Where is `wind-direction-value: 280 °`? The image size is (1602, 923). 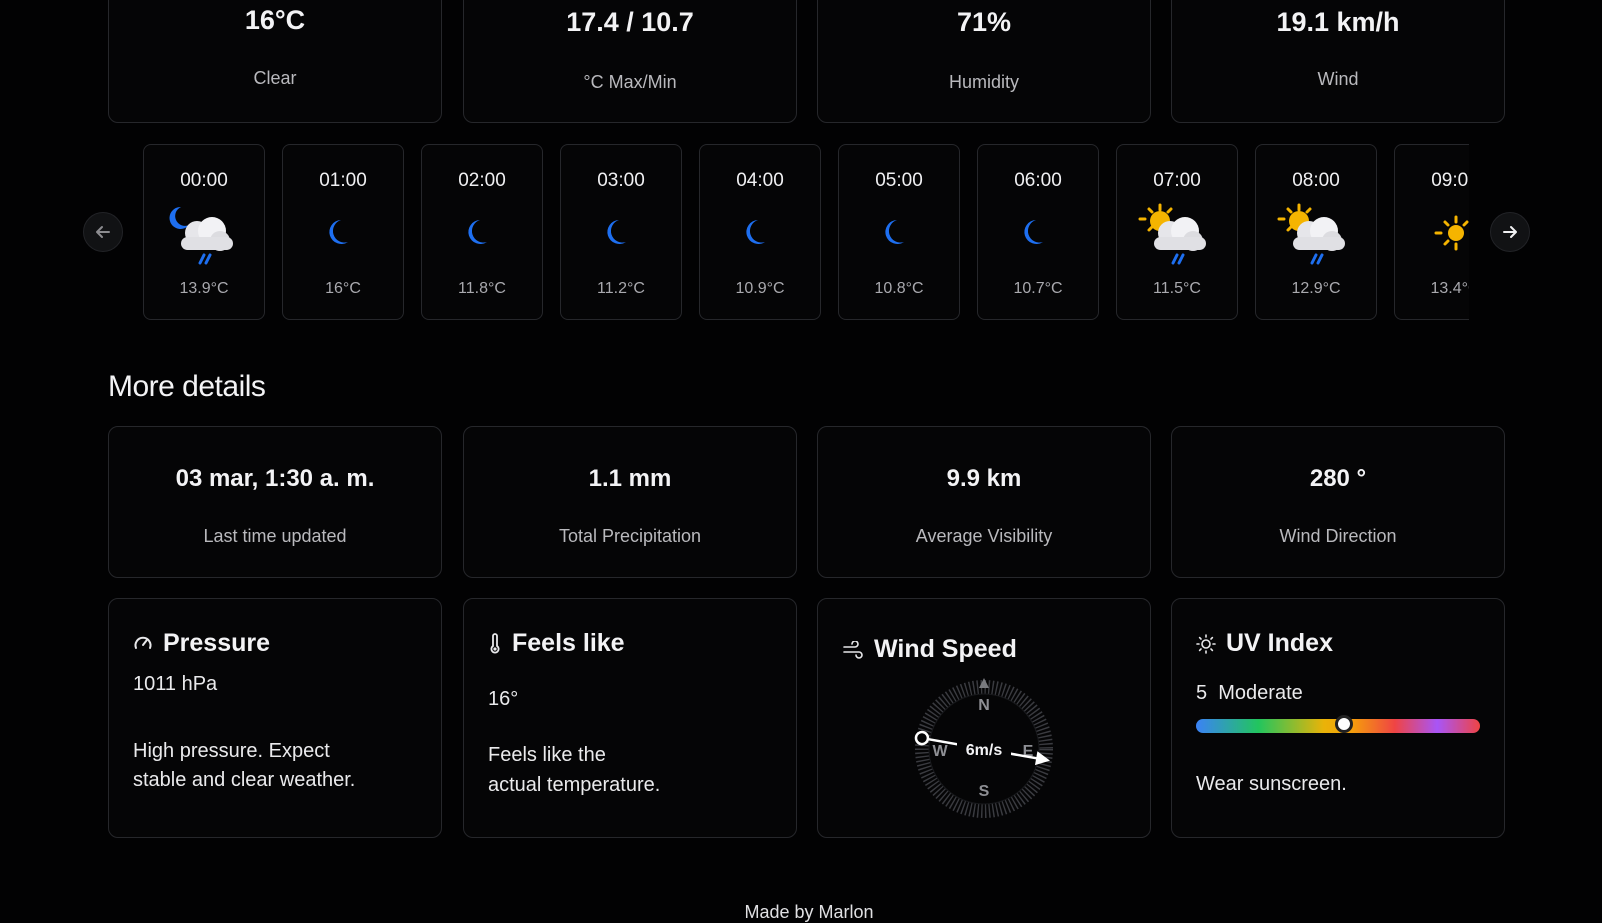
wind-direction-value: 280 ° is located at coordinates (1338, 478).